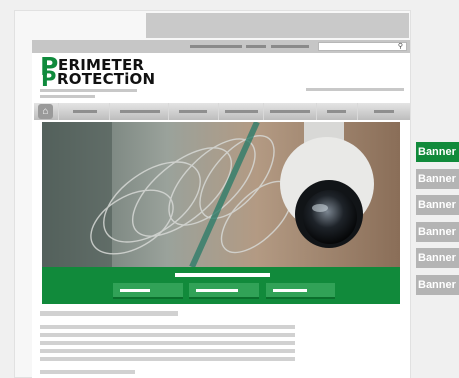 The height and width of the screenshot is (378, 459). Describe the element at coordinates (109, 313) in the screenshot. I see `content-heading-placeholder` at that location.